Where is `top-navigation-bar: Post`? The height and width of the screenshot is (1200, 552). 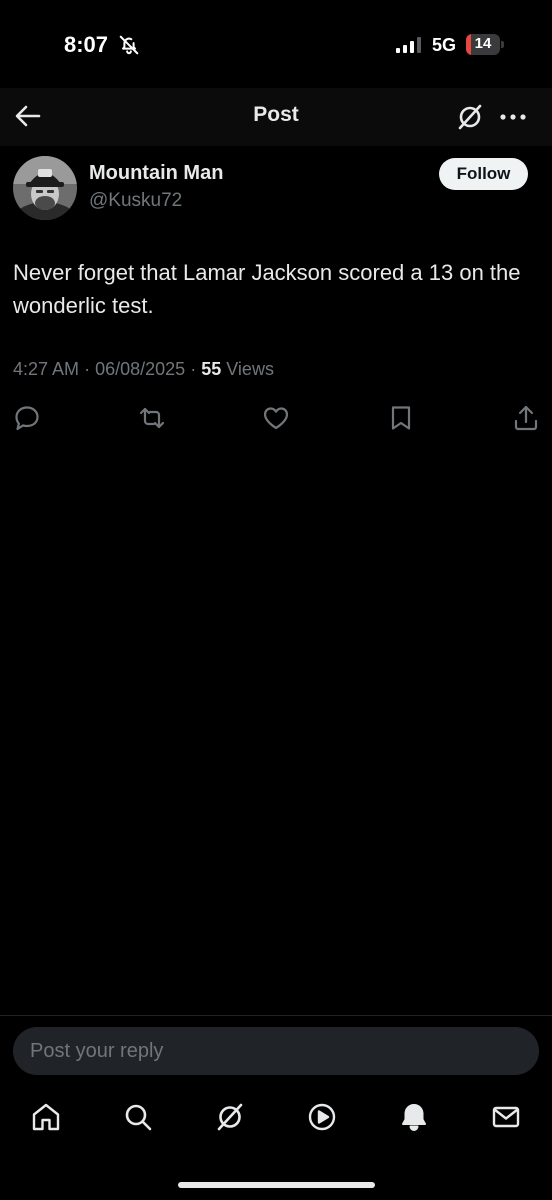
top-navigation-bar: Post is located at coordinates (276, 117).